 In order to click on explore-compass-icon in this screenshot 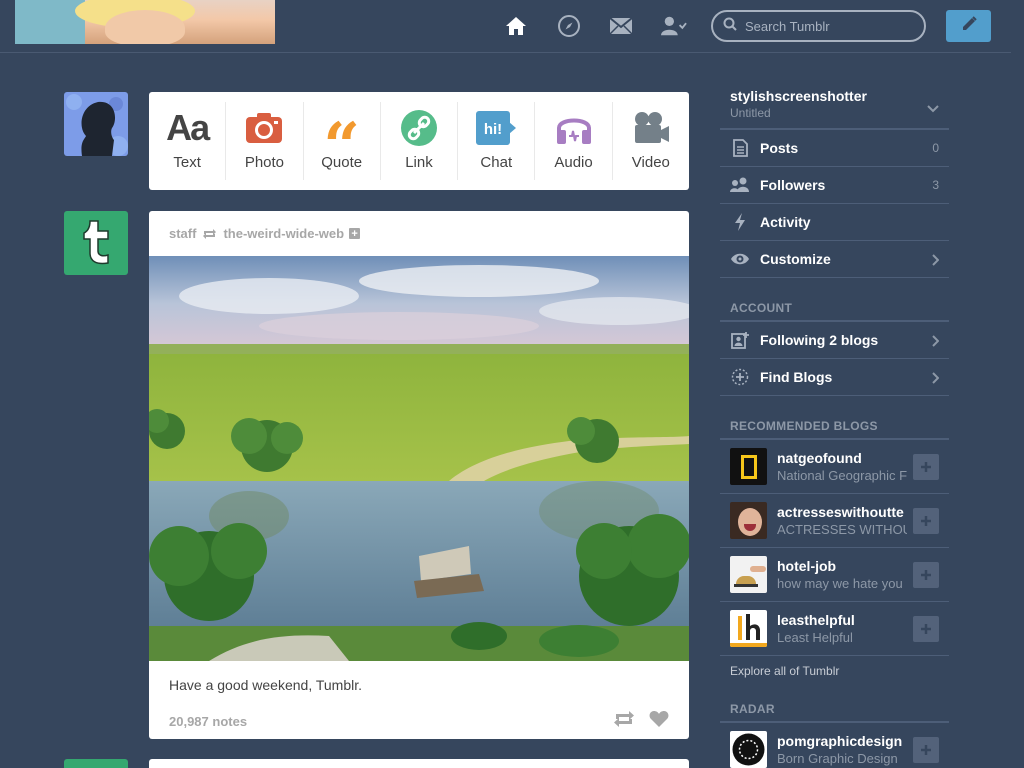, I will do `click(569, 26)`.